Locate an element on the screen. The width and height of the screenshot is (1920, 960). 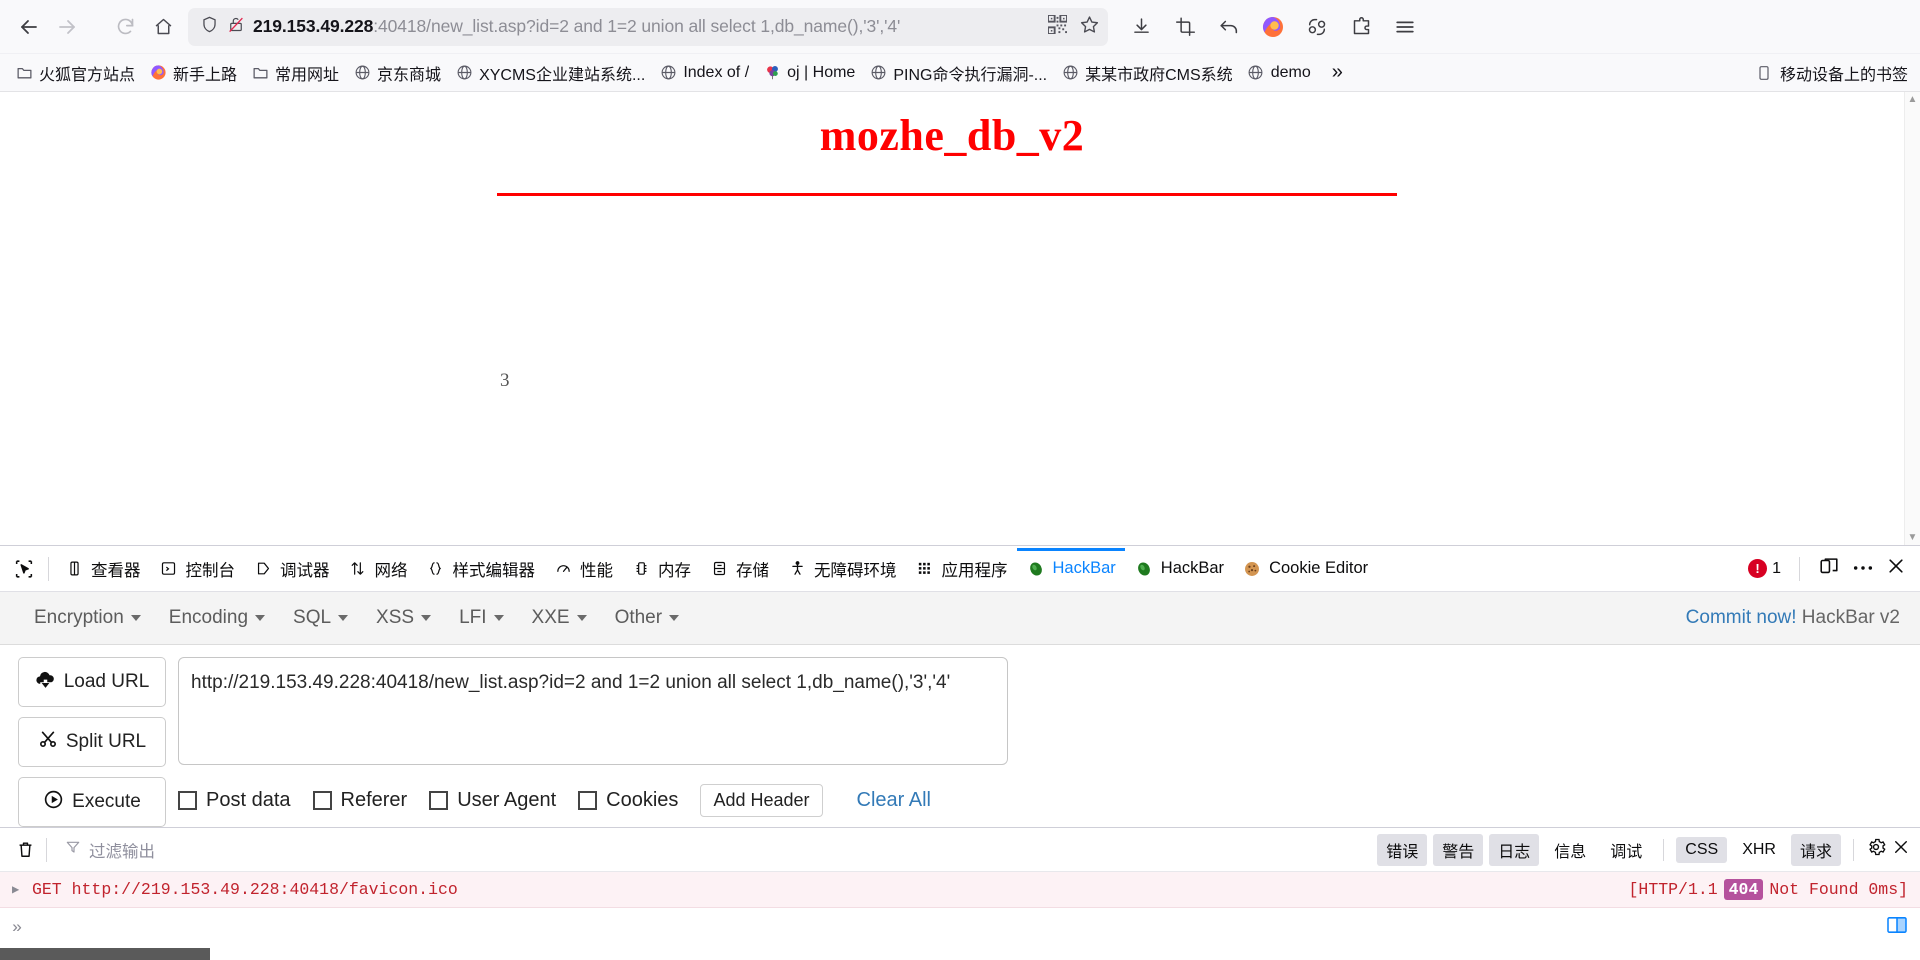
undo-icon is located at coordinates (1229, 27).